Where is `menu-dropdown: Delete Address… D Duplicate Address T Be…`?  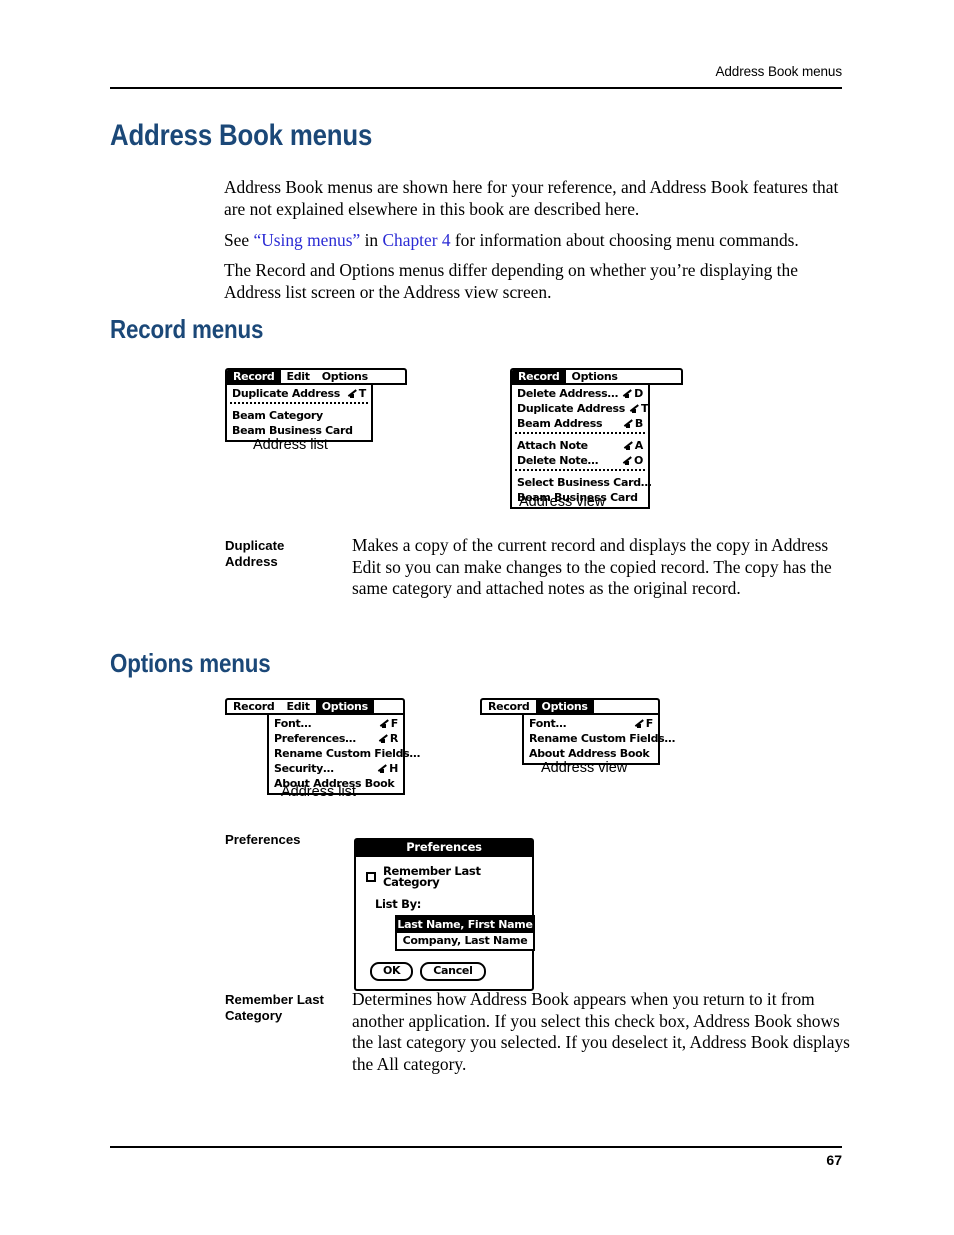
menu-dropdown: Delete Address… D Duplicate Address T Be… is located at coordinates (581, 447).